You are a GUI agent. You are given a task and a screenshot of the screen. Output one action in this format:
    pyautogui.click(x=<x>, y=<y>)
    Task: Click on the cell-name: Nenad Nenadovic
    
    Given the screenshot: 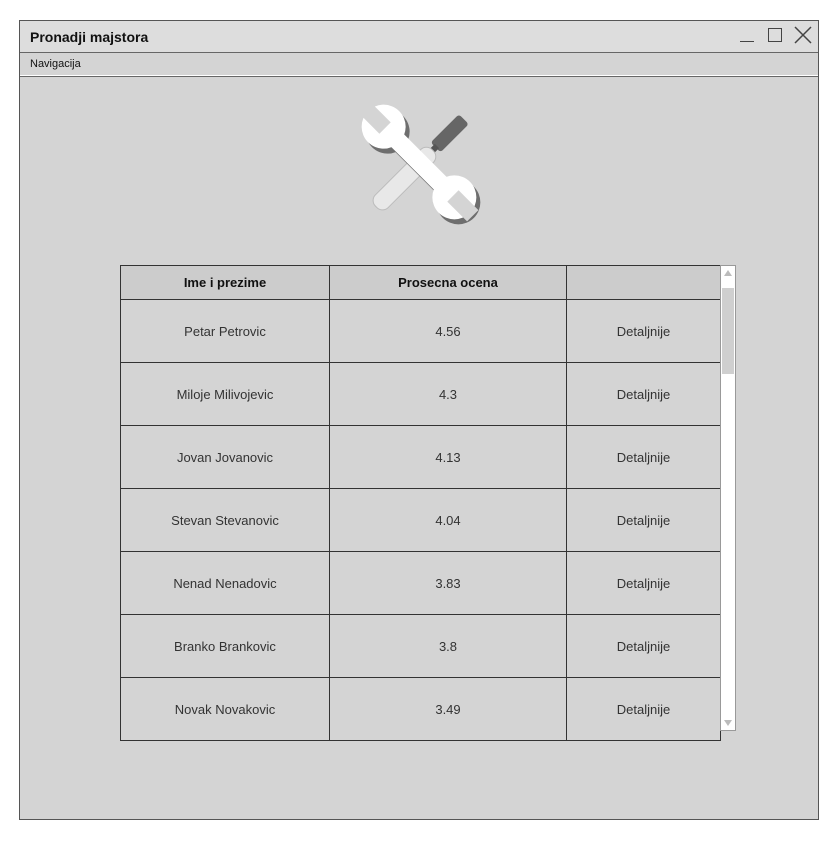 What is the action you would take?
    pyautogui.click(x=225, y=583)
    